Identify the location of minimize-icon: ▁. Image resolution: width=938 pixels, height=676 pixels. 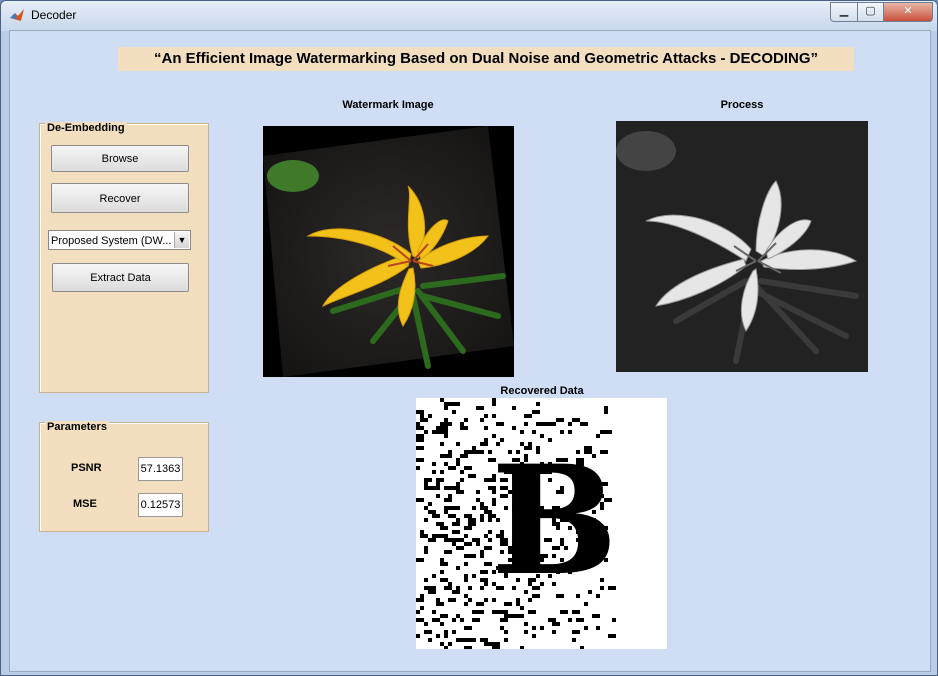
(844, 11).